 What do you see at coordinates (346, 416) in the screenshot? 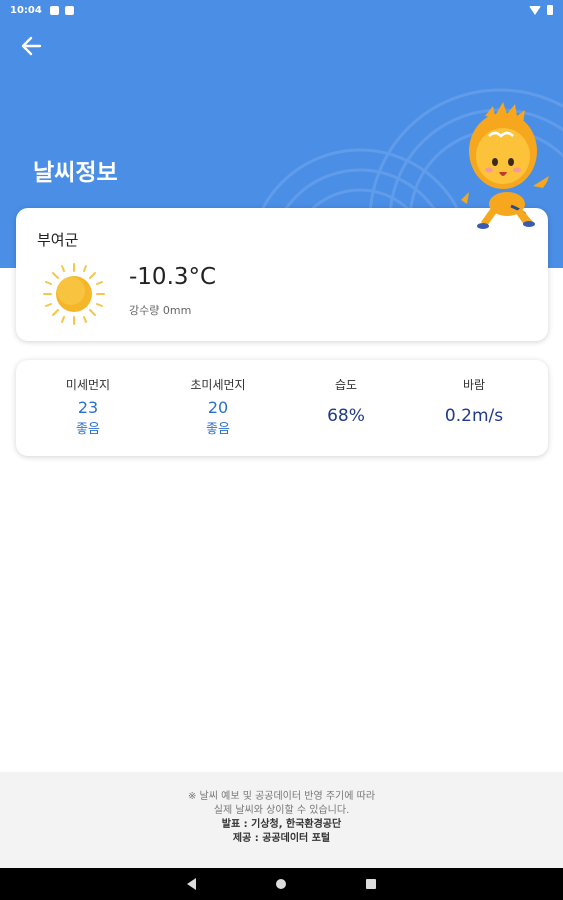
I see `humidity-value: 68%` at bounding box center [346, 416].